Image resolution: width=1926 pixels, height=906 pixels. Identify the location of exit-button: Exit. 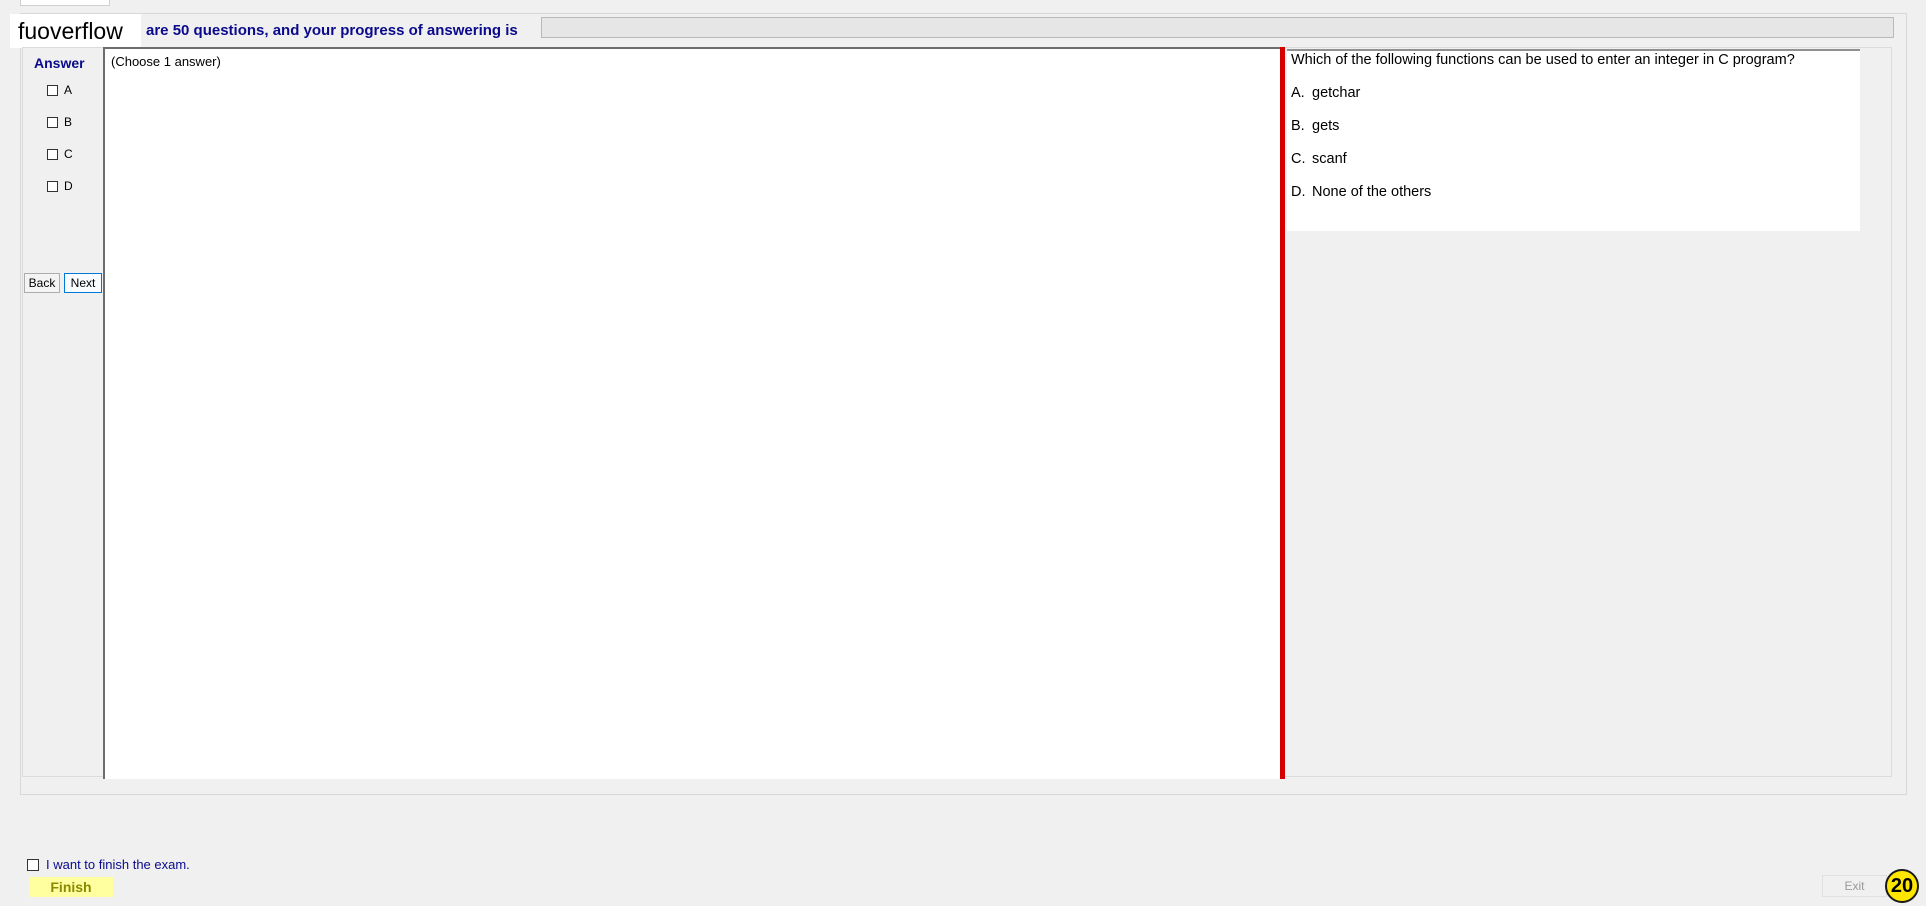
(1854, 886).